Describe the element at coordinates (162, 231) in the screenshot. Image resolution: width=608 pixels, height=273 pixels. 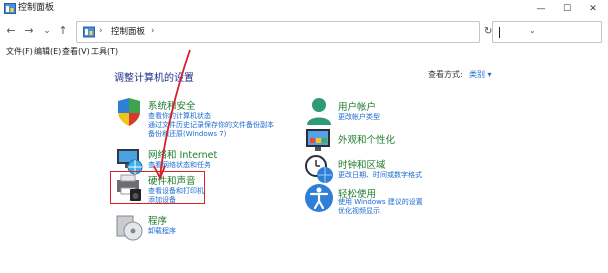
I see `category-link: 卸载程序` at that location.